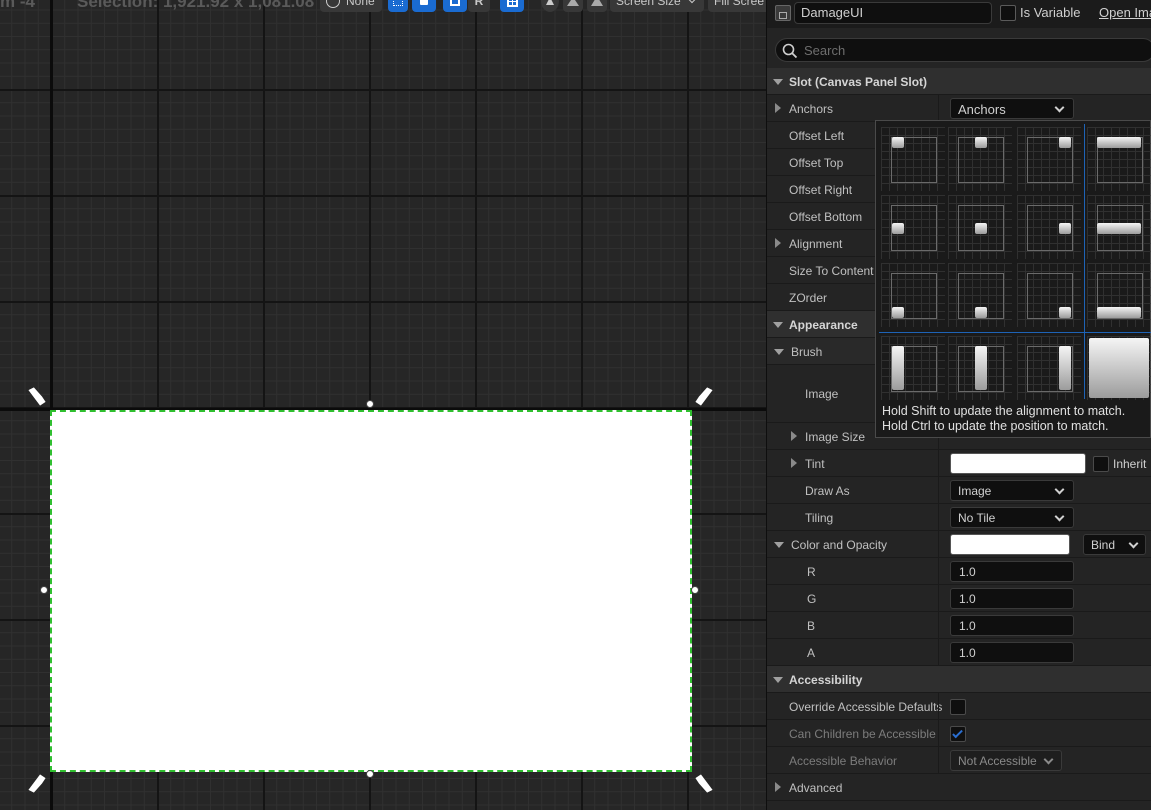 This screenshot has height=810, width=1151. What do you see at coordinates (826, 680) in the screenshot?
I see `accessibility-section-label: Accessibility` at bounding box center [826, 680].